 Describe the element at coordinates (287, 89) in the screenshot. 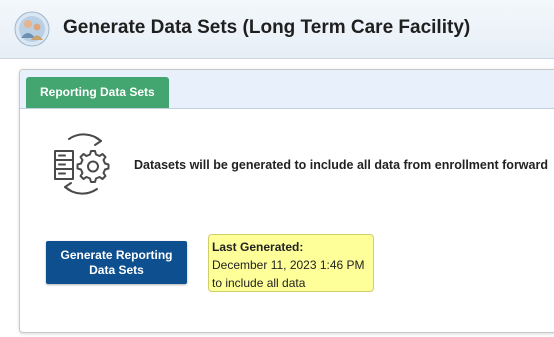

I see `tab-strip: Reporting Data Sets` at that location.